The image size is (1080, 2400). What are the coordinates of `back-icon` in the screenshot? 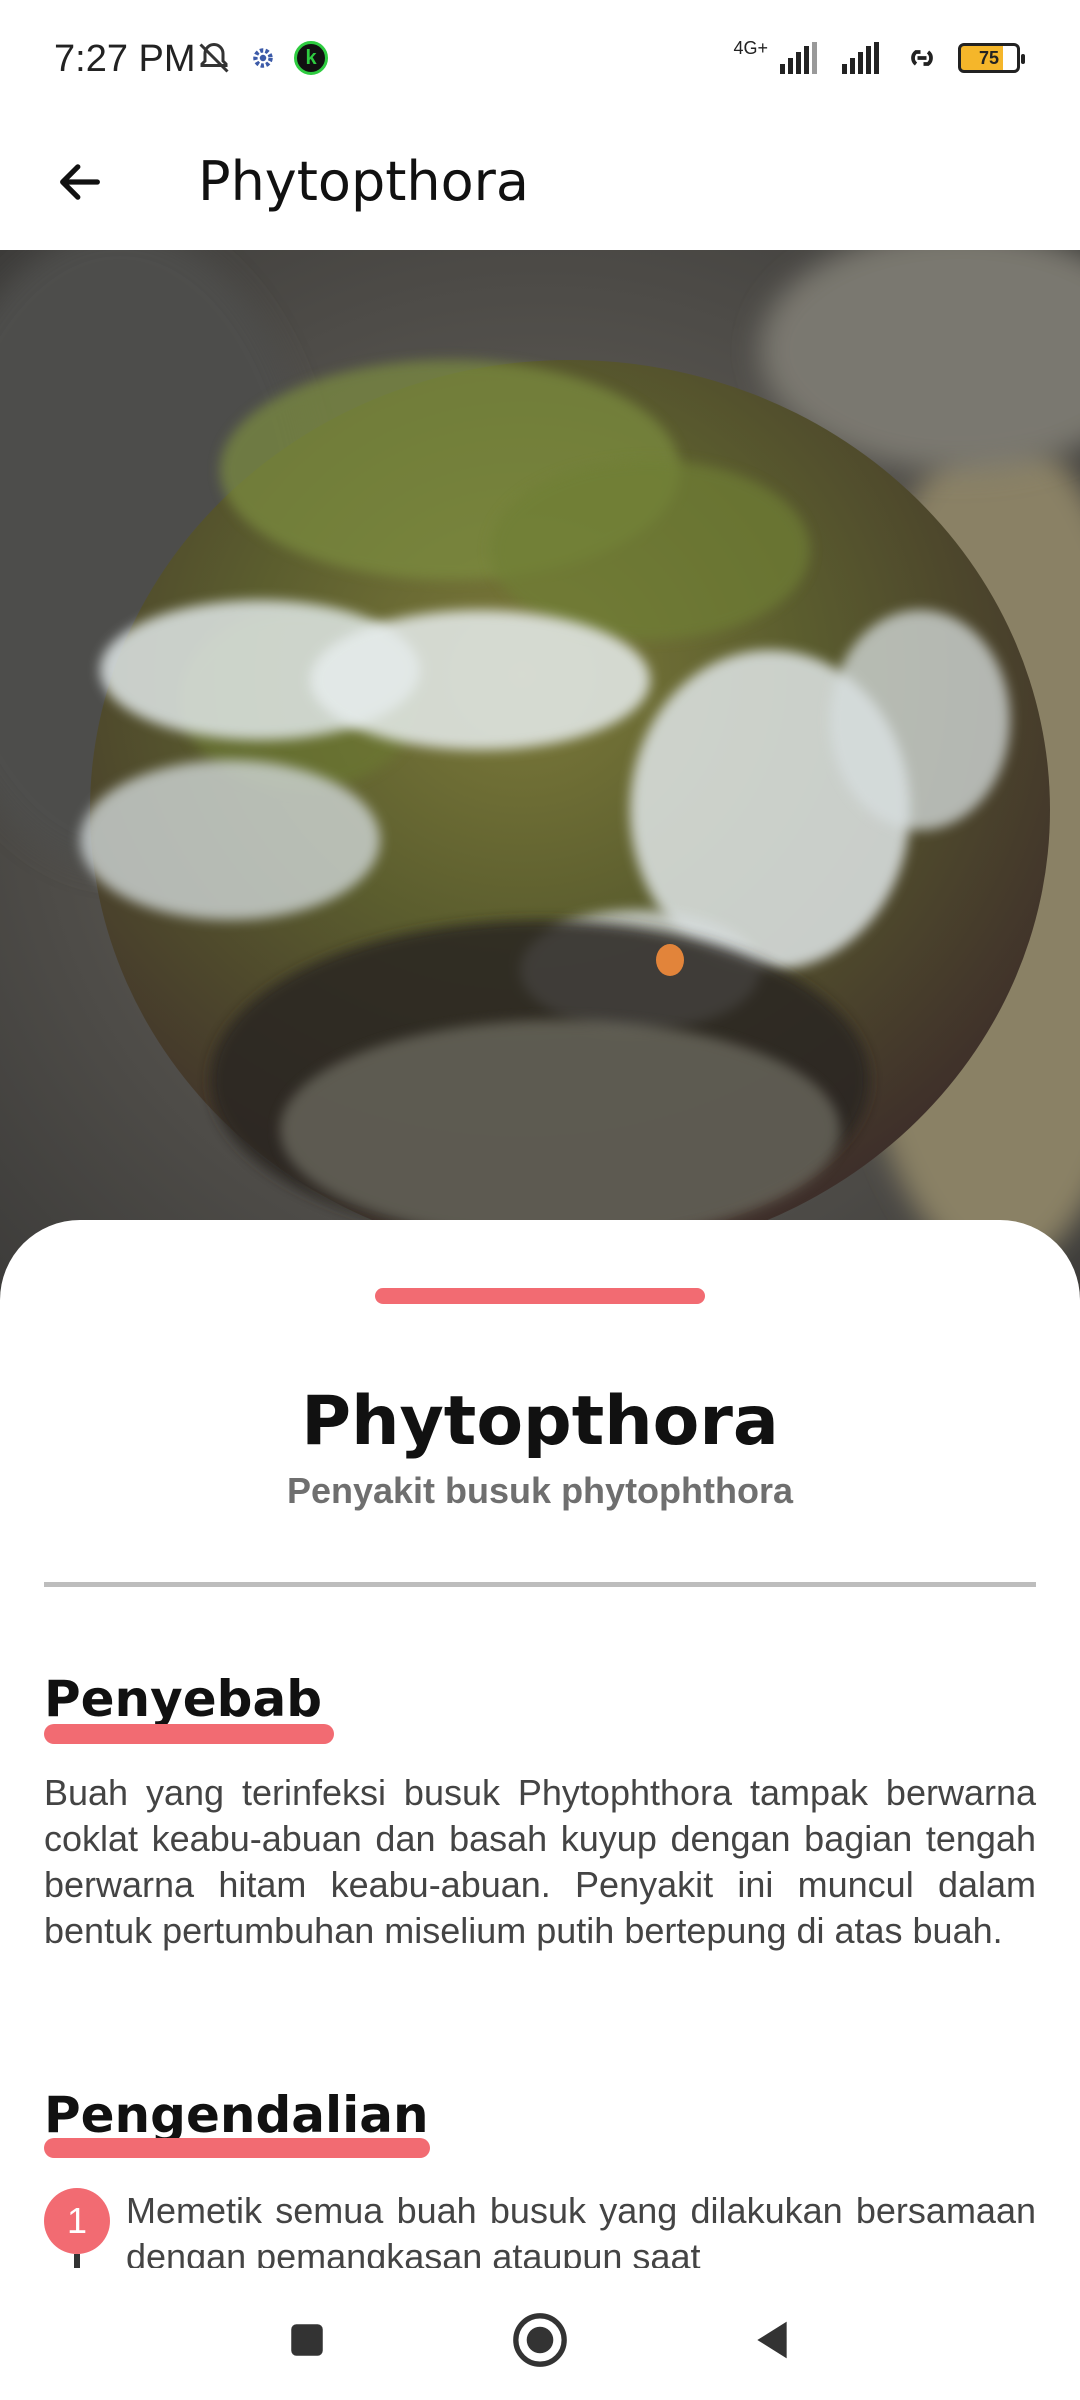 It's located at (772, 2340).